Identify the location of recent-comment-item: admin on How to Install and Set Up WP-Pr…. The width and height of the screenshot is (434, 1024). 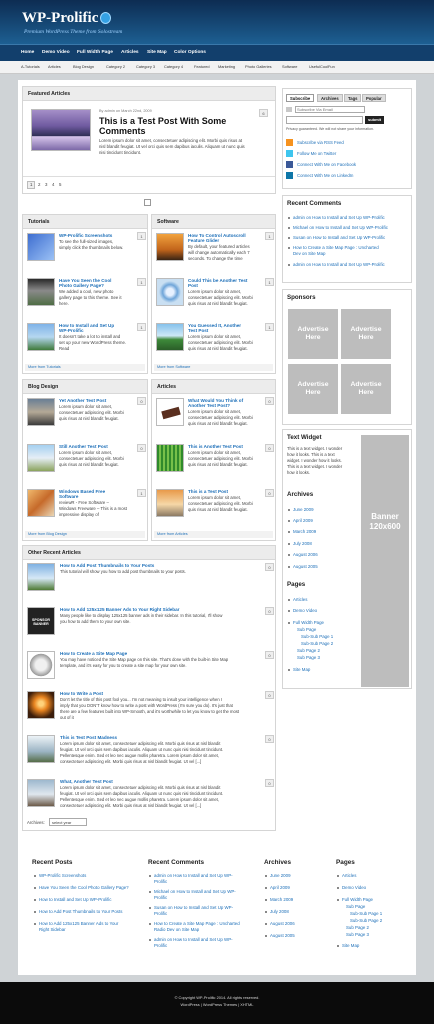
(339, 218).